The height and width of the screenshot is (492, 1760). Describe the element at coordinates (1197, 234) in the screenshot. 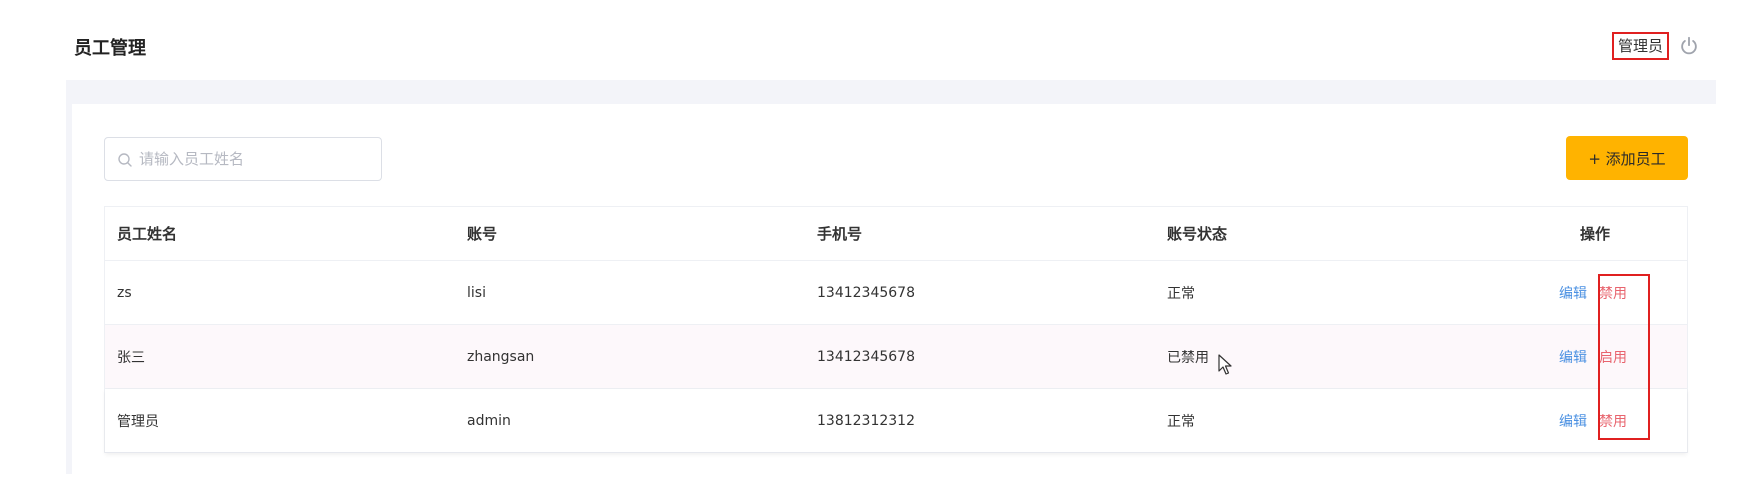

I see `column-header-status: 账号状态` at that location.